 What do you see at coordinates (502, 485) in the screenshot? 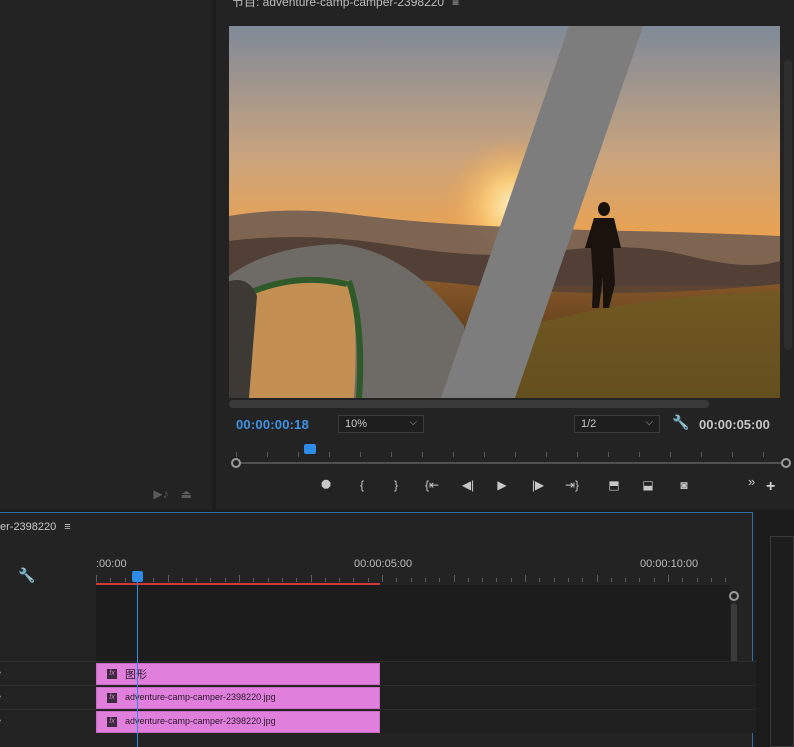
I see `play-icon: ▶` at bounding box center [502, 485].